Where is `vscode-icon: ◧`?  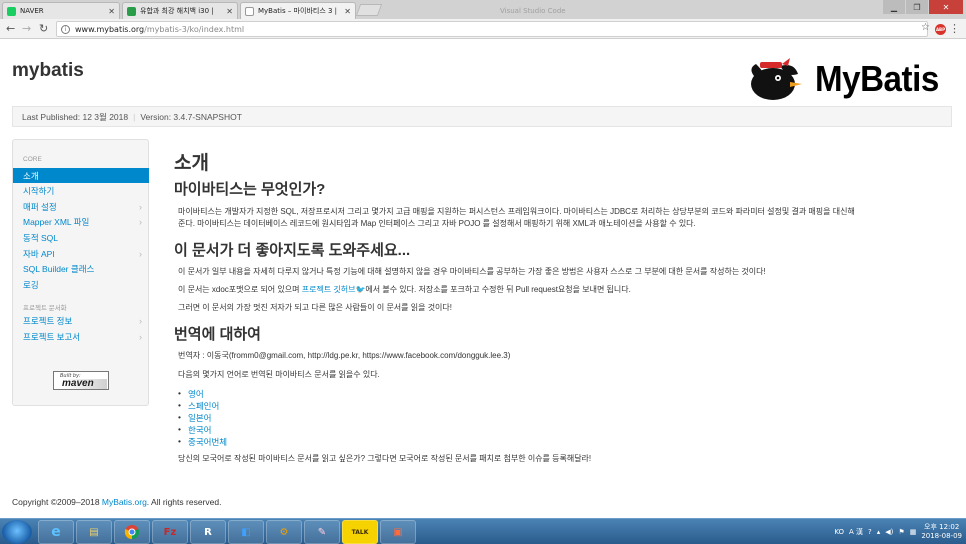
vscode-icon: ◧ is located at coordinates (246, 532).